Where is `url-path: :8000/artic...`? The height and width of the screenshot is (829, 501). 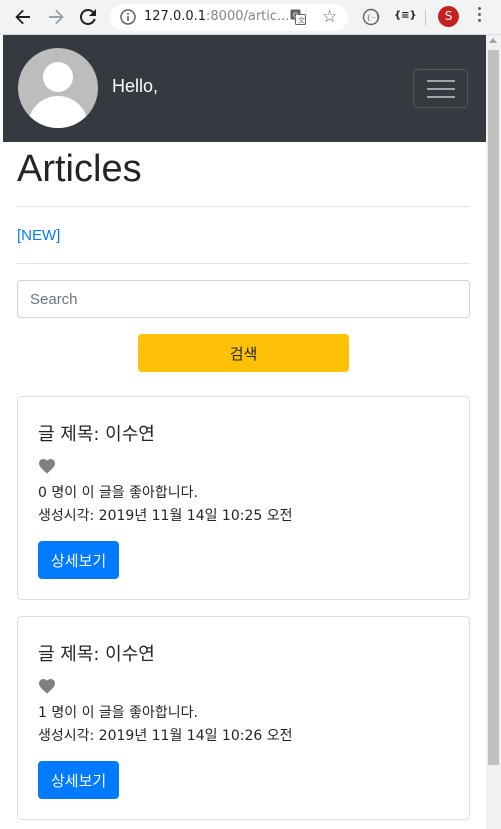
url-path: :8000/artic... is located at coordinates (248, 16).